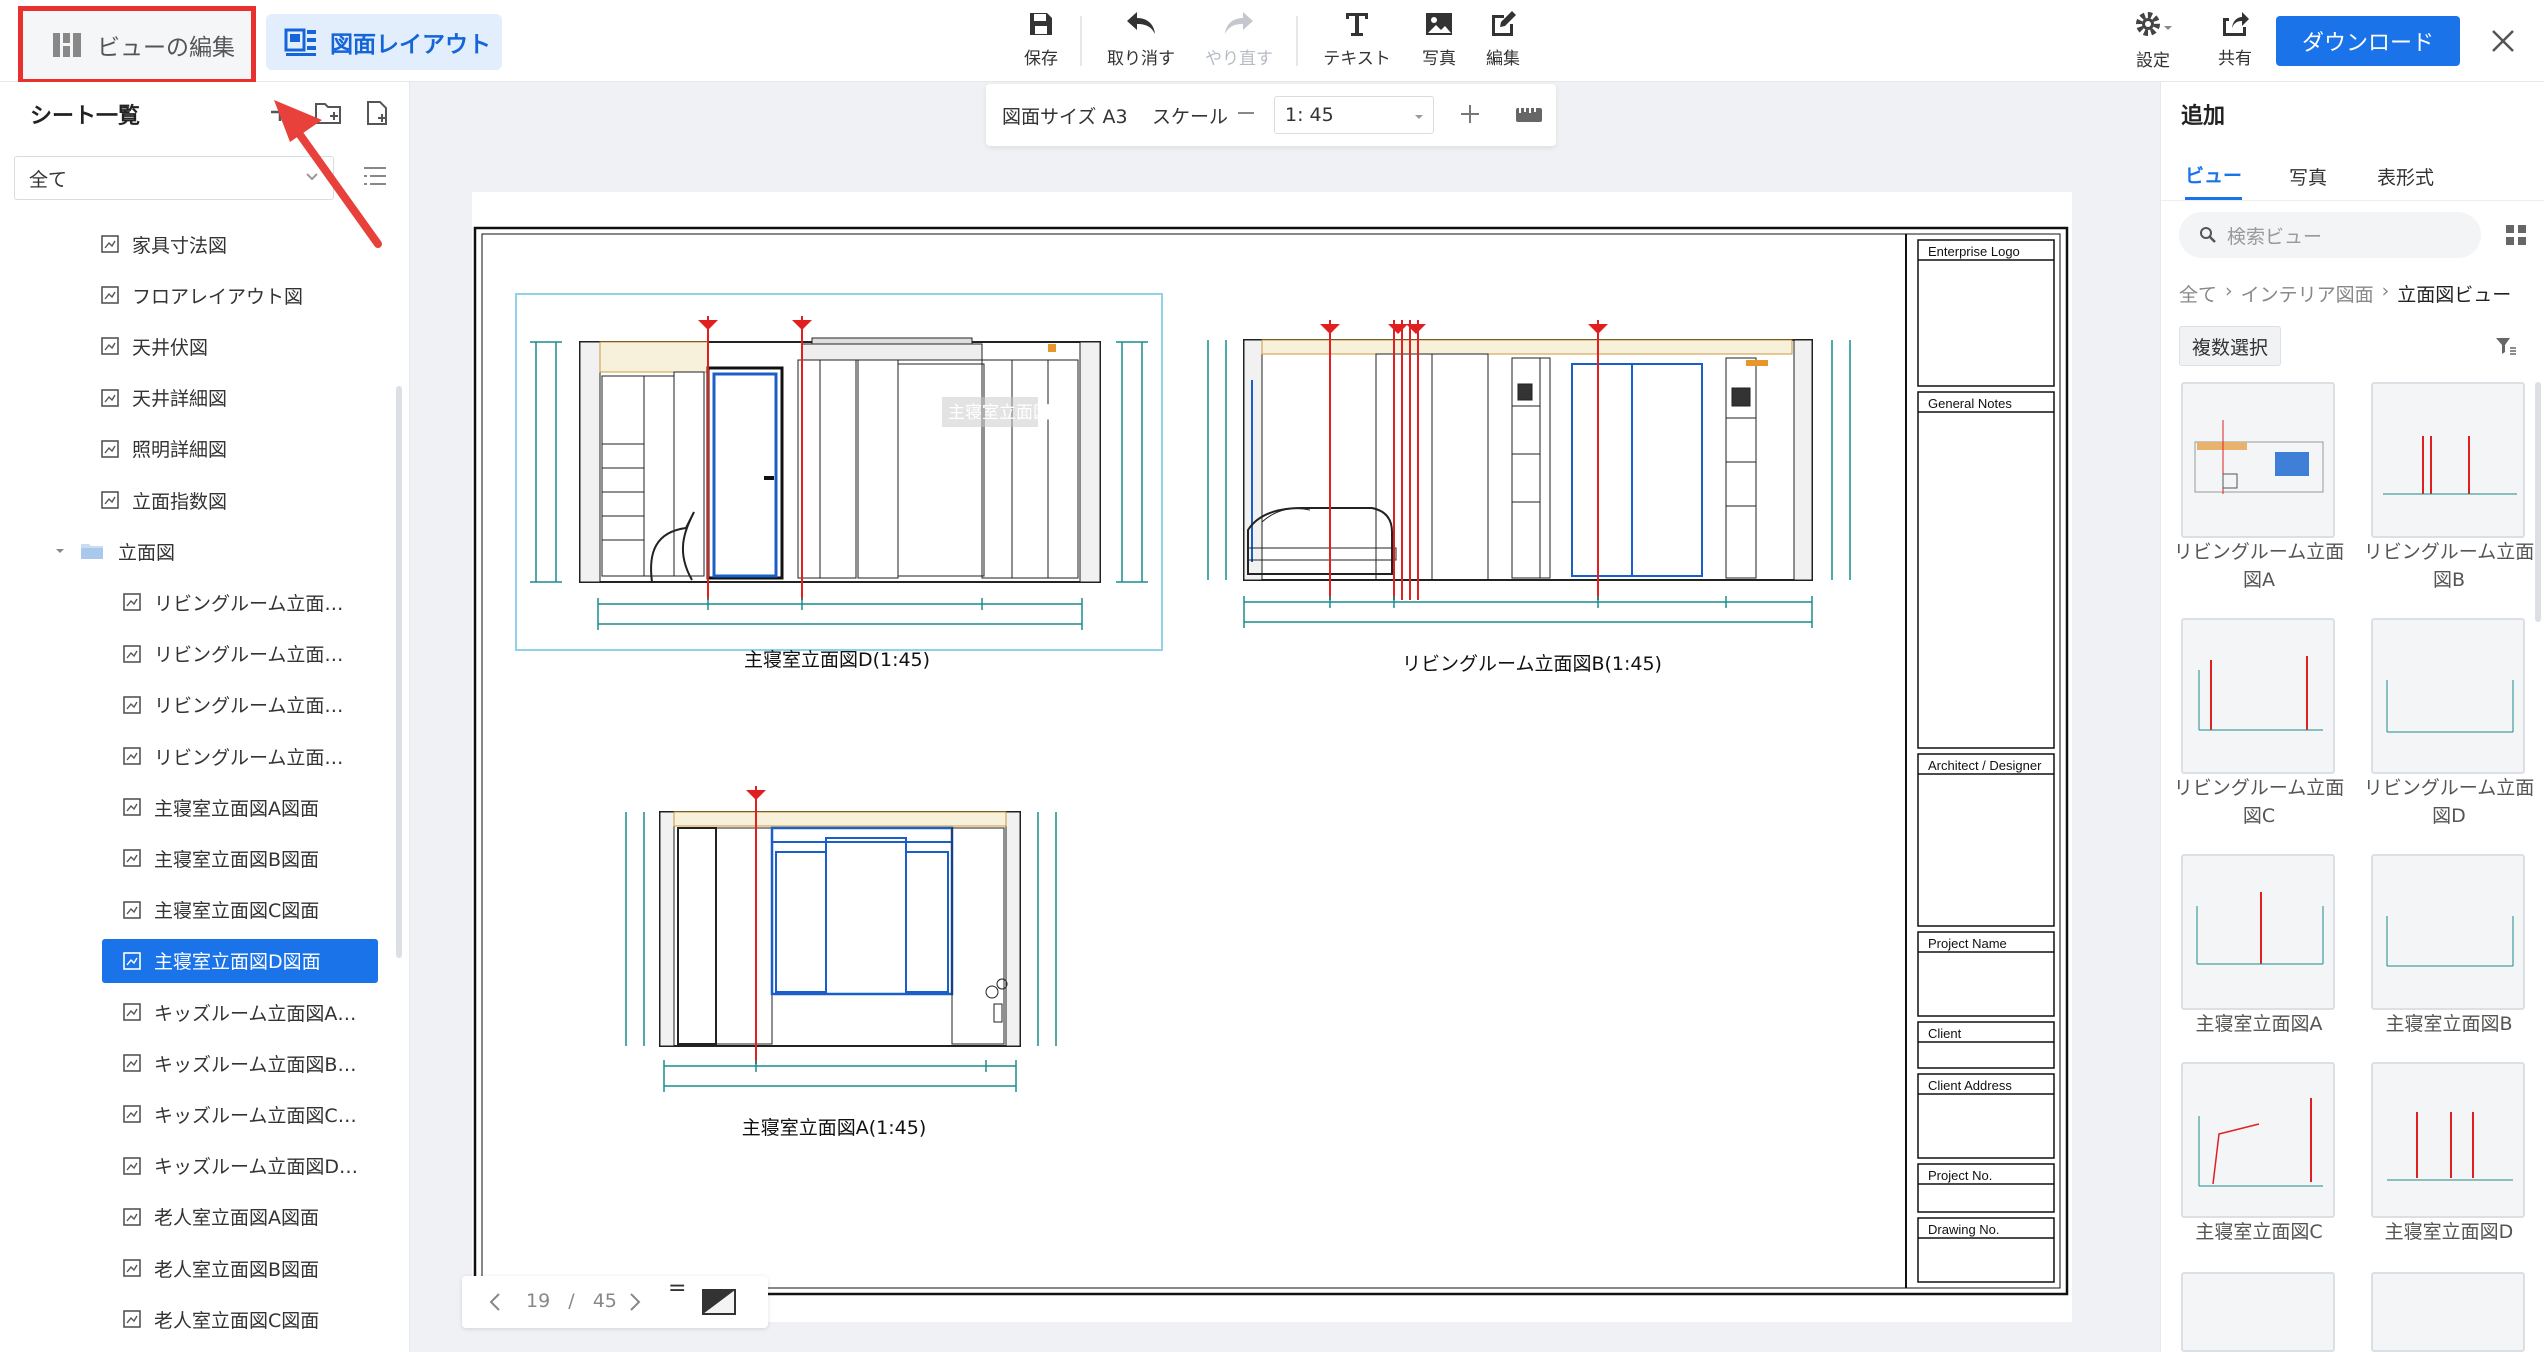  I want to click on download-button: ダウンロード, so click(2368, 41).